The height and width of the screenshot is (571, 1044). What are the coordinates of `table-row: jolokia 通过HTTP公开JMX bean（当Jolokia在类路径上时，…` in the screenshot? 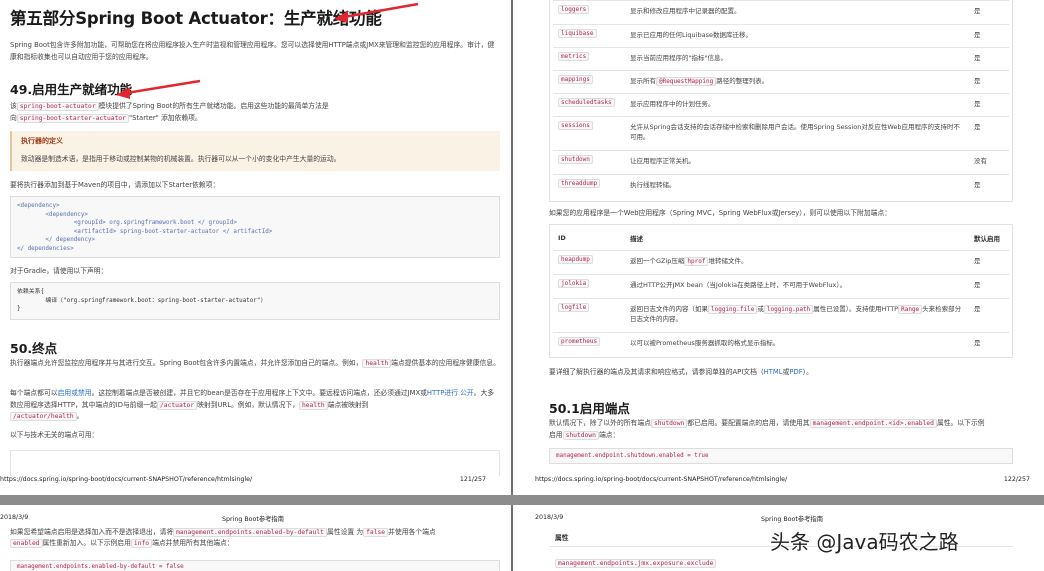 It's located at (781, 285).